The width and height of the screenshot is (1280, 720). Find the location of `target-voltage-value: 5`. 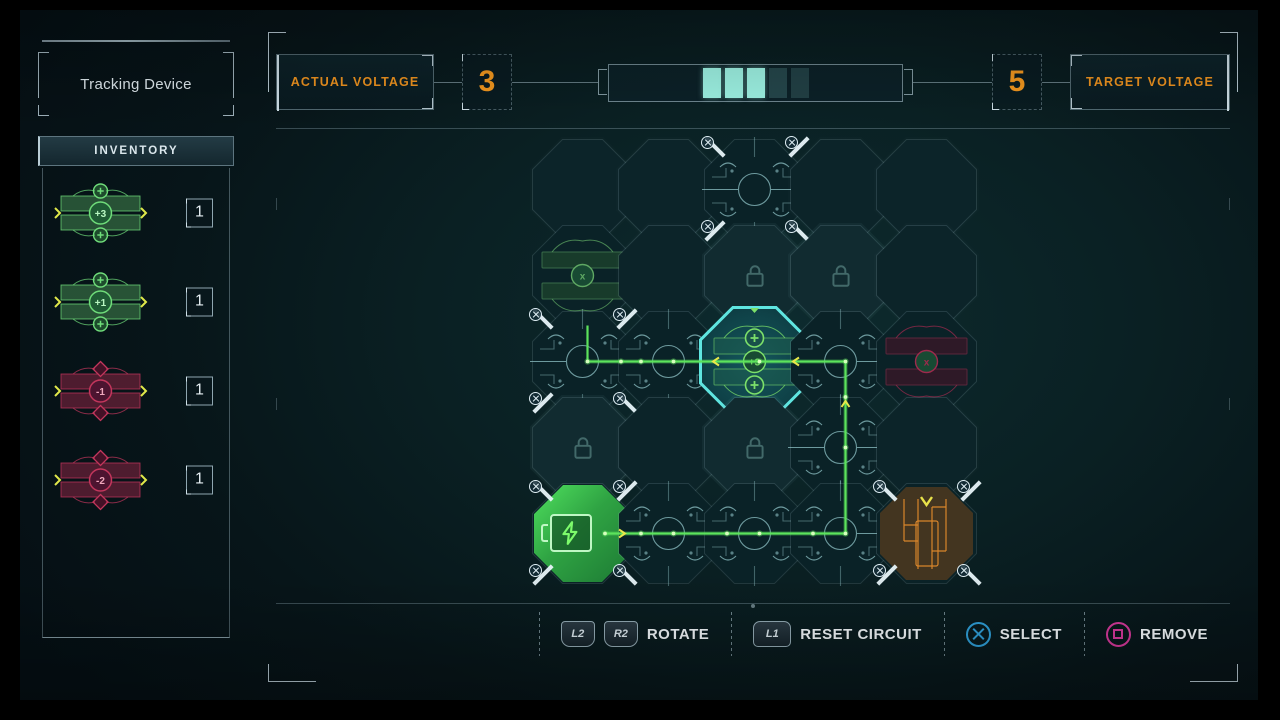

target-voltage-value: 5 is located at coordinates (1017, 81).